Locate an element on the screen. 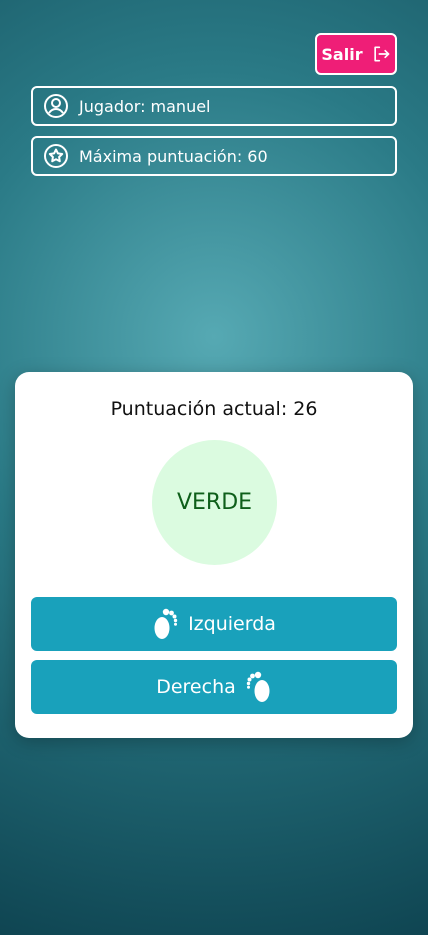  right-button: Derecha is located at coordinates (214, 687).